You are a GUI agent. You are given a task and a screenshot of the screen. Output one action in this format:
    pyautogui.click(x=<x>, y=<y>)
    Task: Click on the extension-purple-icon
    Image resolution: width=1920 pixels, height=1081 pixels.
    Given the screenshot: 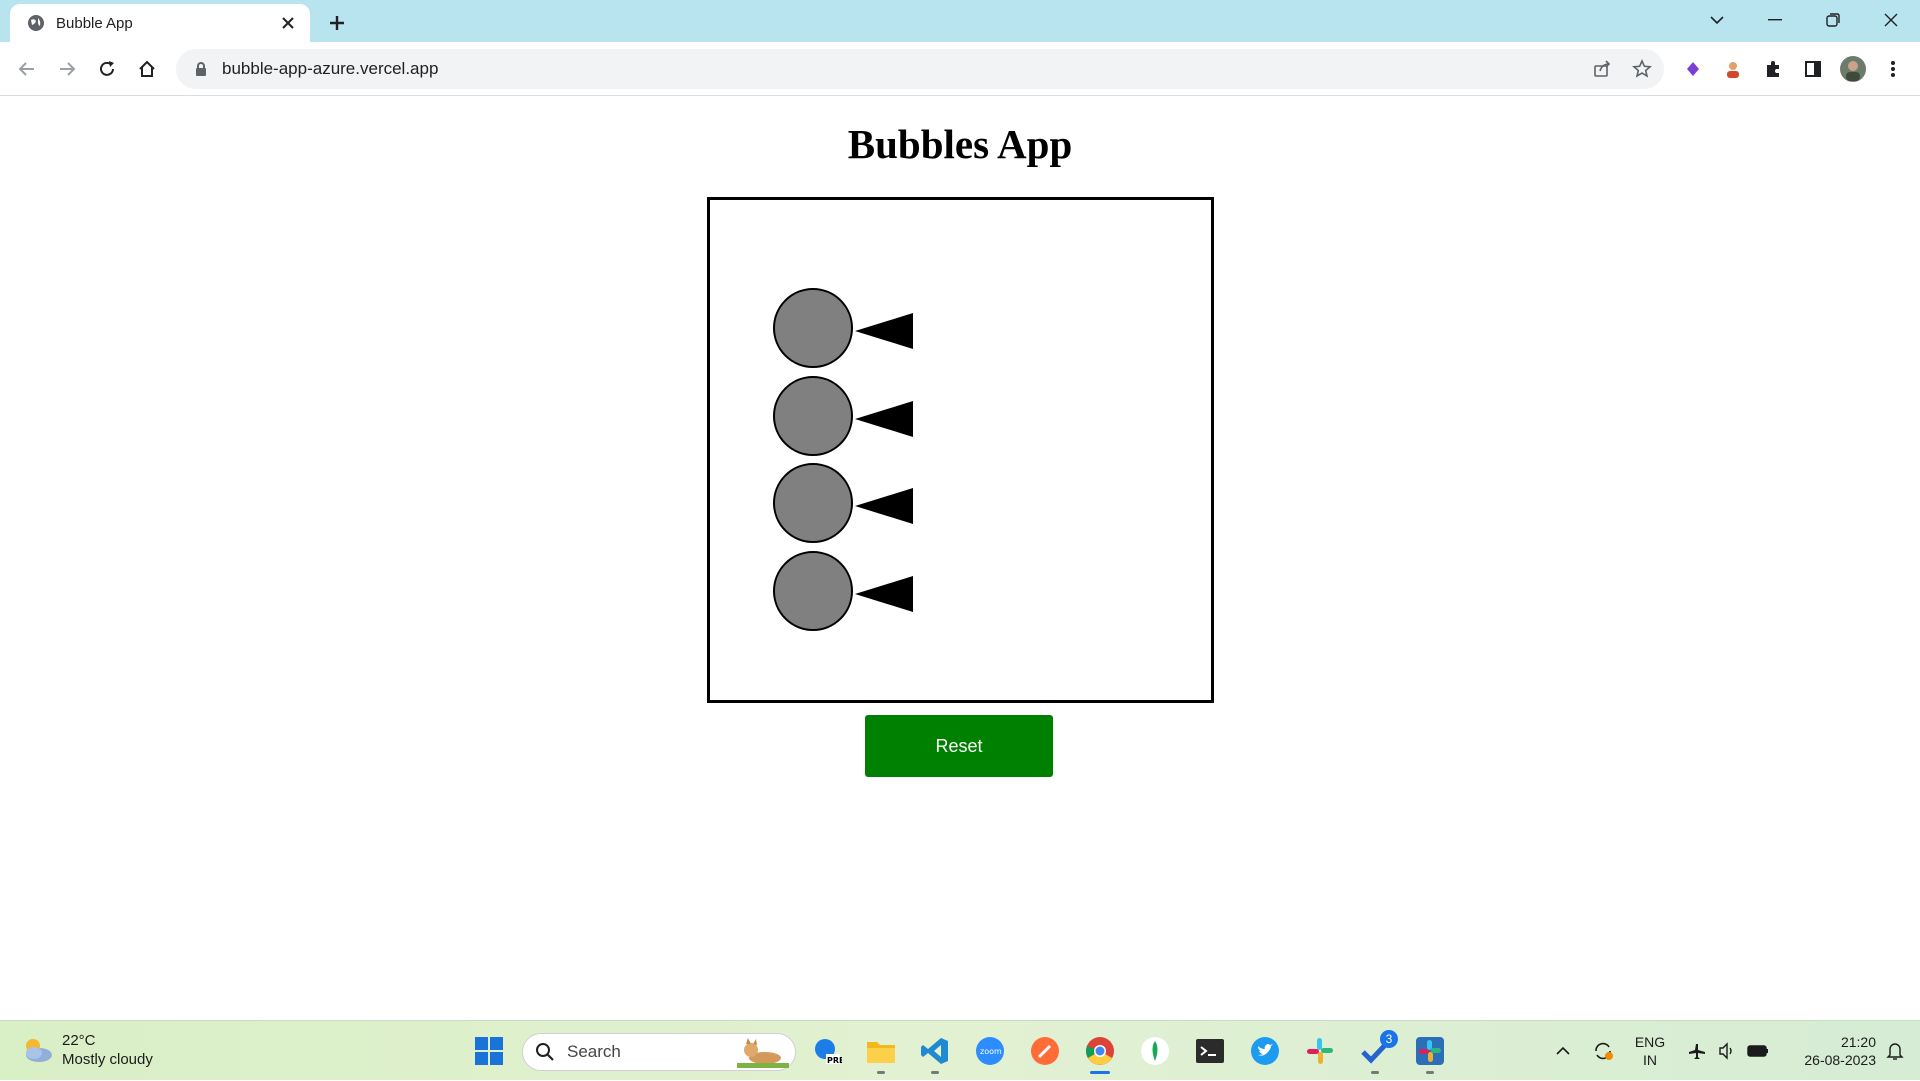 What is the action you would take?
    pyautogui.click(x=1693, y=69)
    